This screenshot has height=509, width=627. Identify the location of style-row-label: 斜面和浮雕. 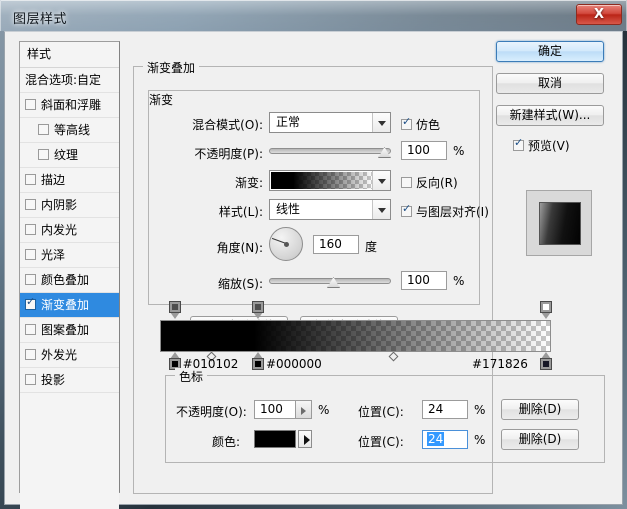
(71, 105).